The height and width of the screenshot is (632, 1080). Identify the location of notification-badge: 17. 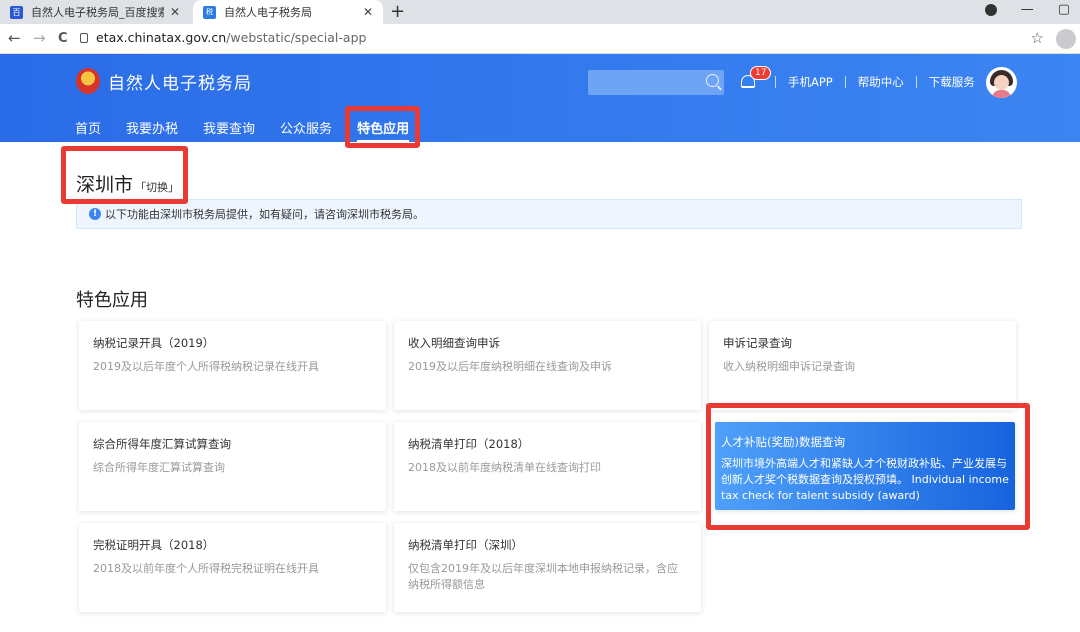
(761, 73).